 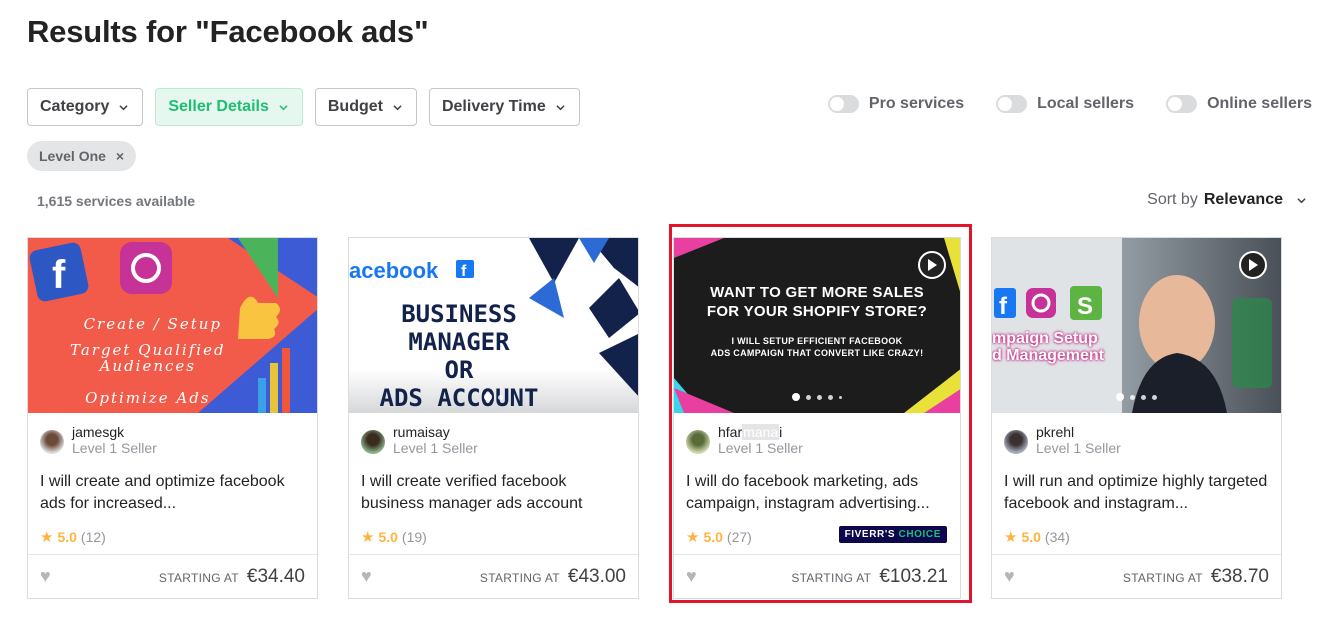 What do you see at coordinates (365, 107) in the screenshot?
I see `budget-filter: Budget` at bounding box center [365, 107].